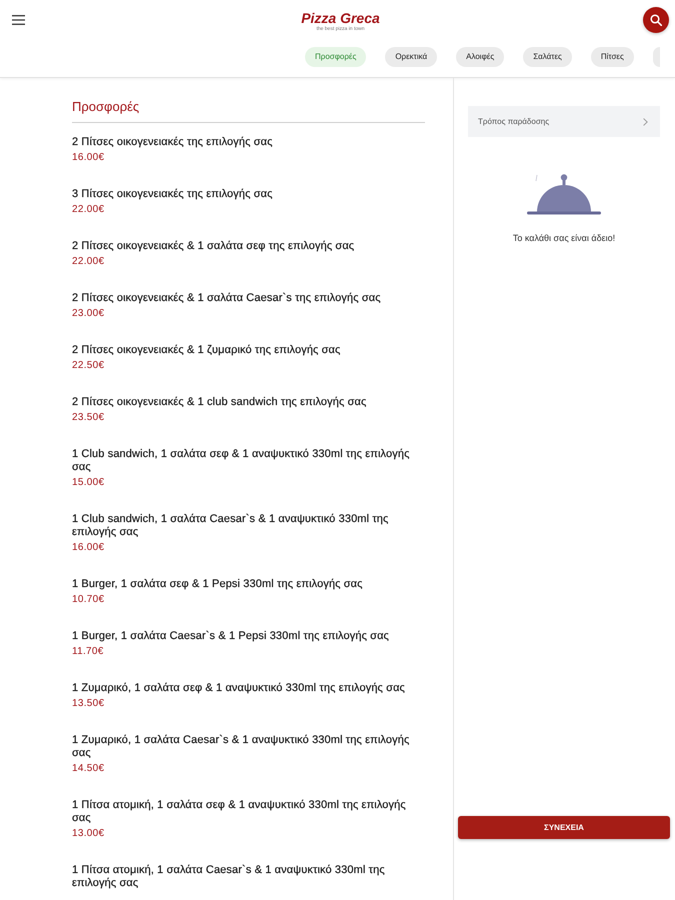 This screenshot has height=900, width=675. What do you see at coordinates (89, 365) in the screenshot?
I see `offer-price: 22.50€` at bounding box center [89, 365].